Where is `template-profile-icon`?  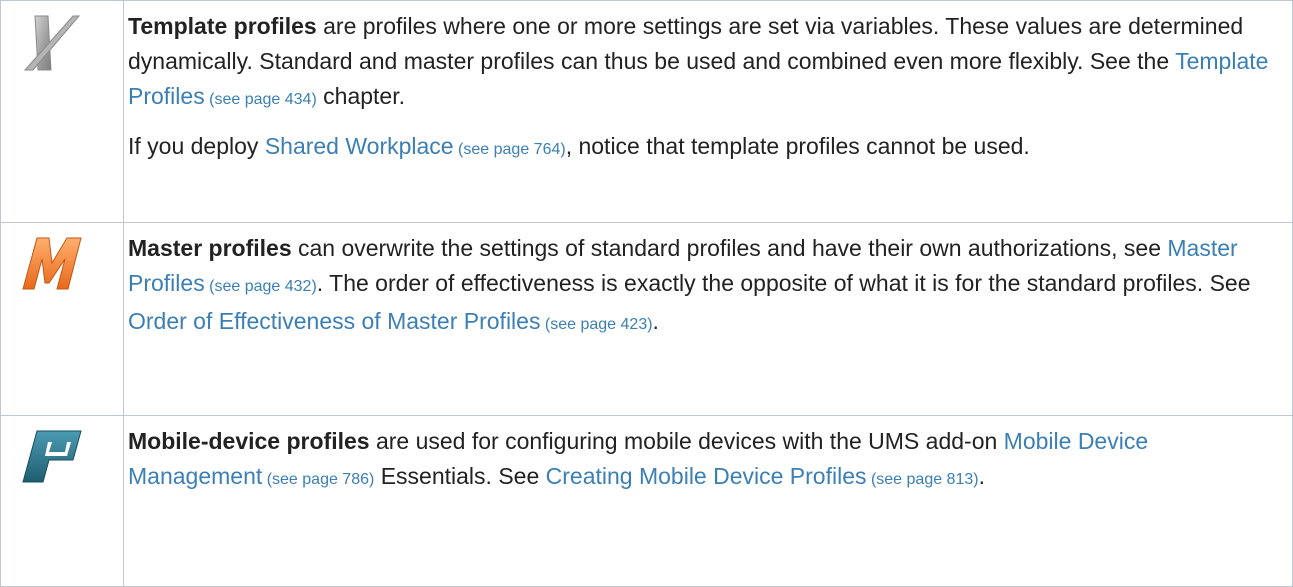
template-profile-icon is located at coordinates (52, 43).